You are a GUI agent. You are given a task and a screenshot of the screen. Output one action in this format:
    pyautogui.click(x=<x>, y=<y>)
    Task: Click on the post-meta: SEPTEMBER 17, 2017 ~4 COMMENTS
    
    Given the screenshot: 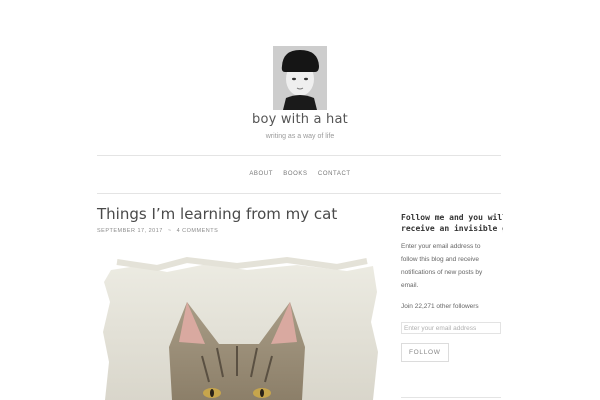 What is the action you would take?
    pyautogui.click(x=157, y=231)
    